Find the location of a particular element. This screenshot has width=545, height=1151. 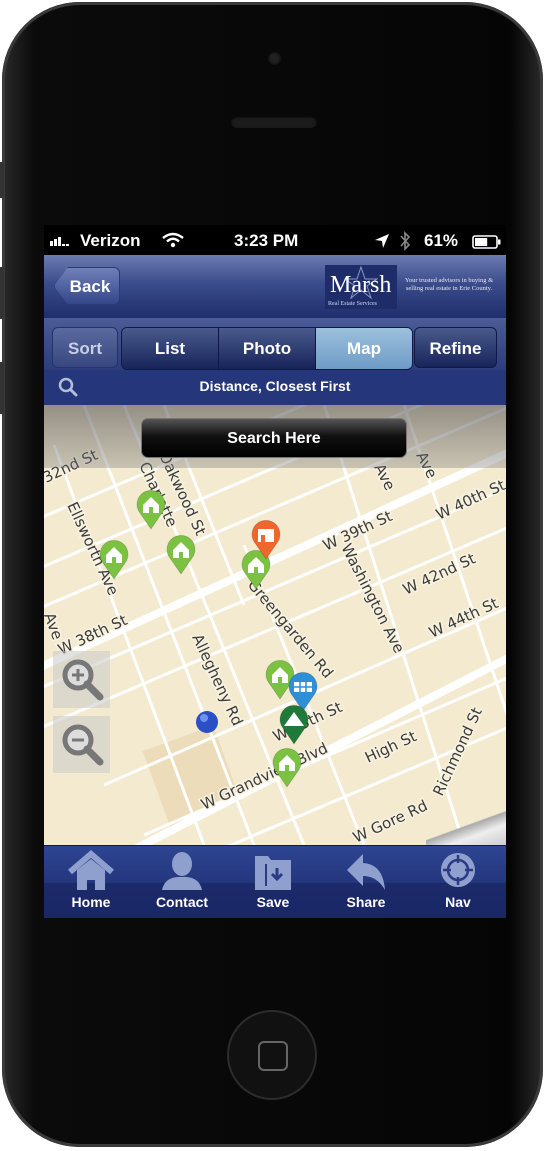

home-hardware-button is located at coordinates (272, 1055).